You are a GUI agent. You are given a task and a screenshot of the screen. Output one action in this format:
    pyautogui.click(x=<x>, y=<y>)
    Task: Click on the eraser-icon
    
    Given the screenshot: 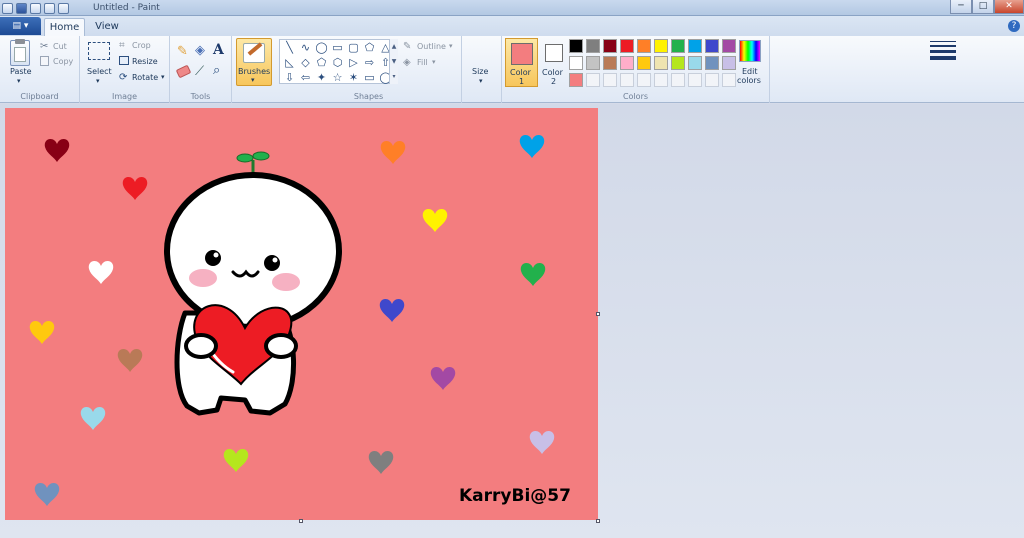 What is the action you would take?
    pyautogui.click(x=183, y=71)
    